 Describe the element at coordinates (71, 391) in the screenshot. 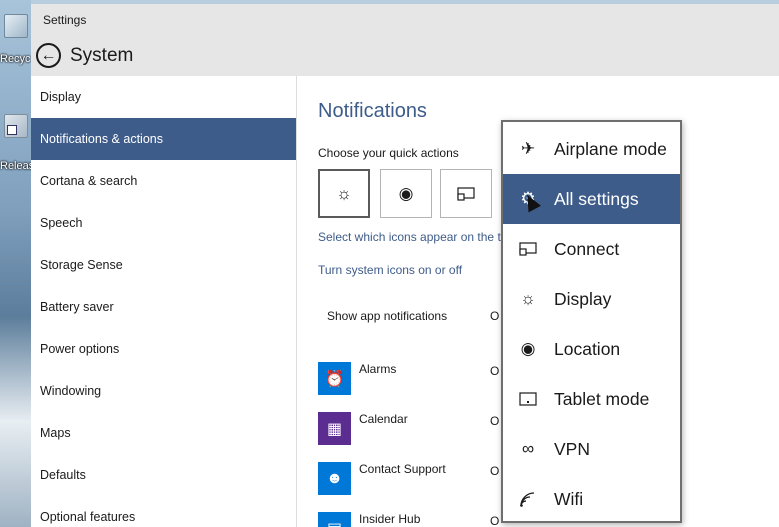

I see `sidebar-item-label: Windowing` at that location.